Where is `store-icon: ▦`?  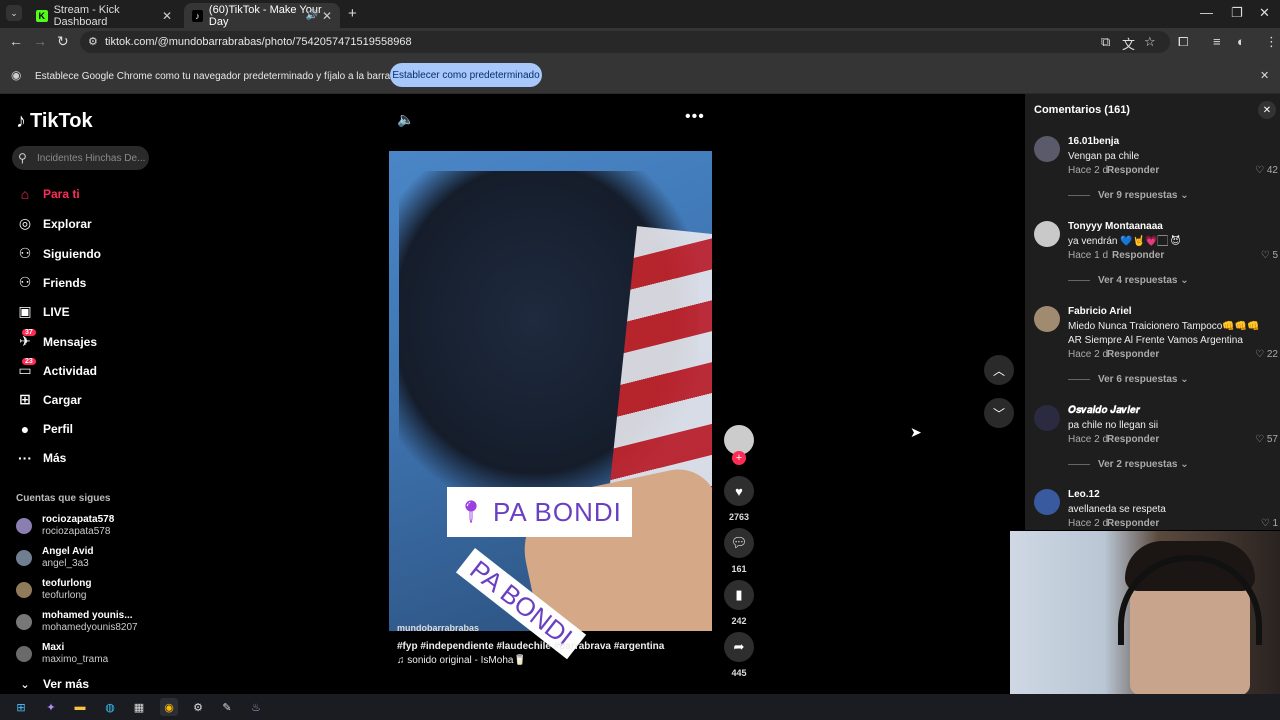 store-icon: ▦ is located at coordinates (139, 707).